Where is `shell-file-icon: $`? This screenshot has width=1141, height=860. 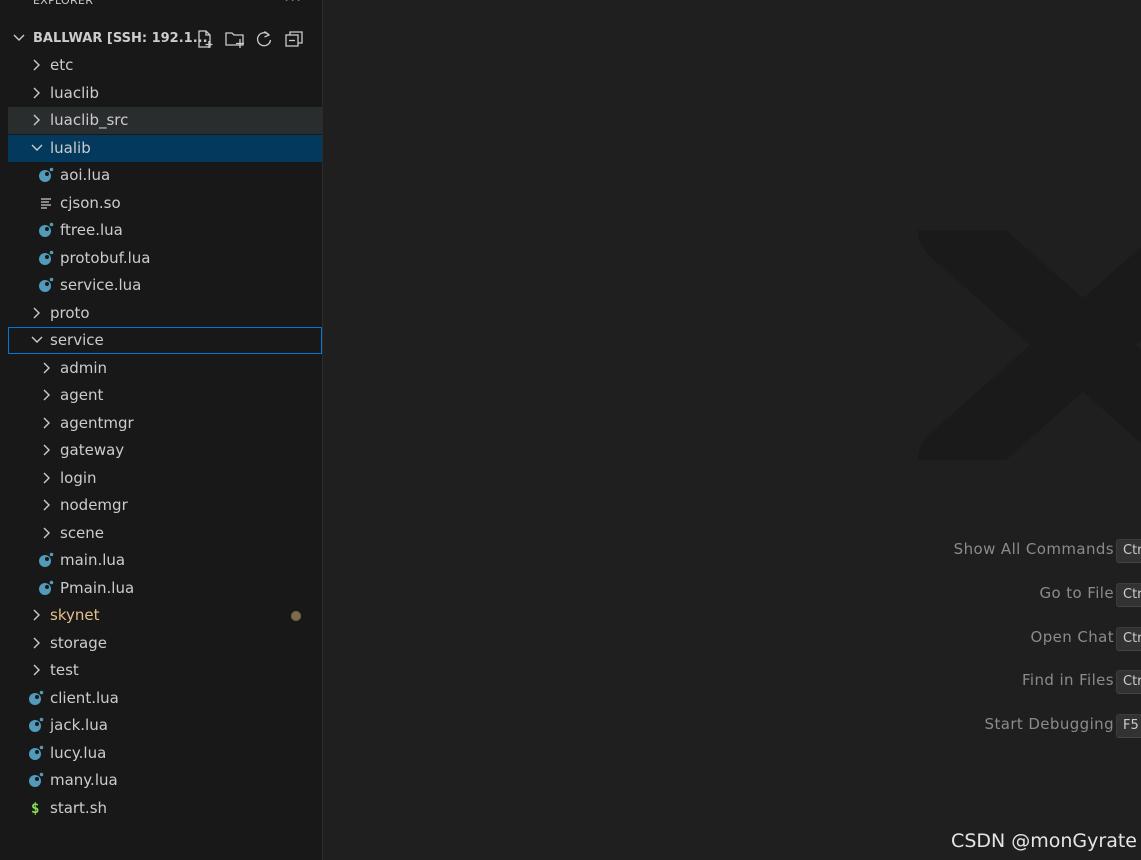 shell-file-icon: $ is located at coordinates (35, 808).